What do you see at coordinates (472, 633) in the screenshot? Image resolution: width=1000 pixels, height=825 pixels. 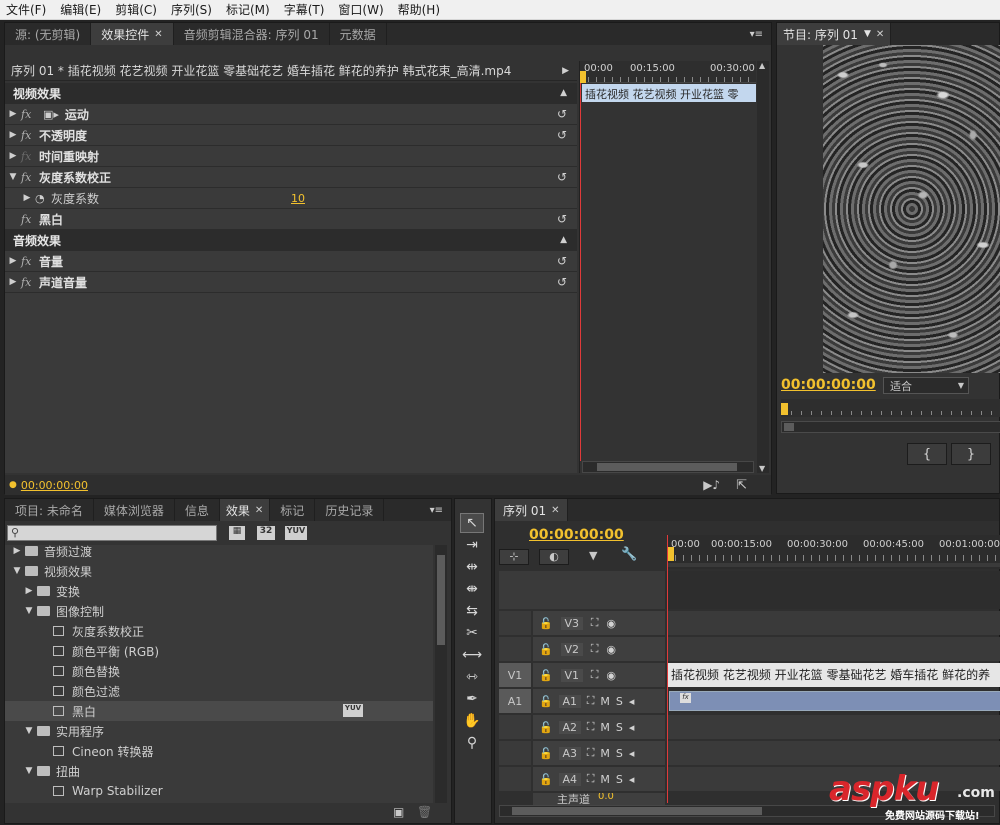 I see `razor-tool-icon: ✂` at bounding box center [472, 633].